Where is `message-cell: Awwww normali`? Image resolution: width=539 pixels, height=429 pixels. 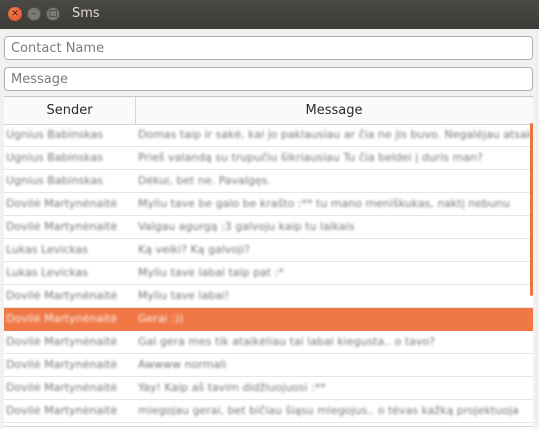
message-cell: Awwww normali is located at coordinates (182, 364).